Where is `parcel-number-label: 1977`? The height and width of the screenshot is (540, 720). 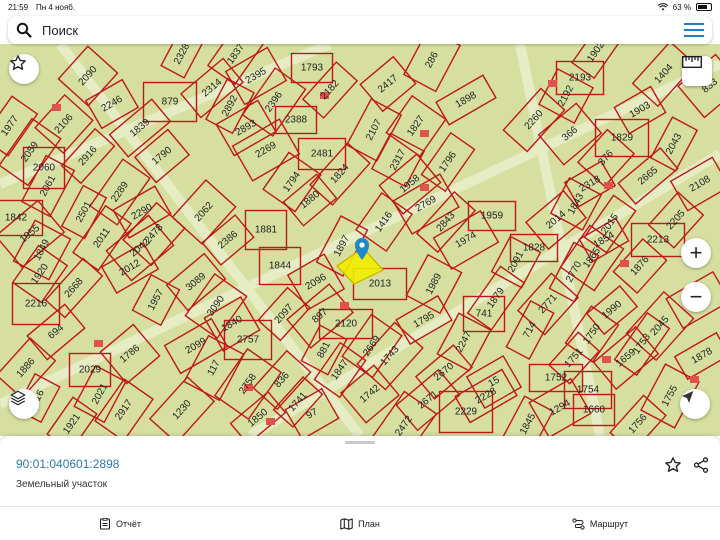
parcel-number-label: 1977 is located at coordinates (10, 125).